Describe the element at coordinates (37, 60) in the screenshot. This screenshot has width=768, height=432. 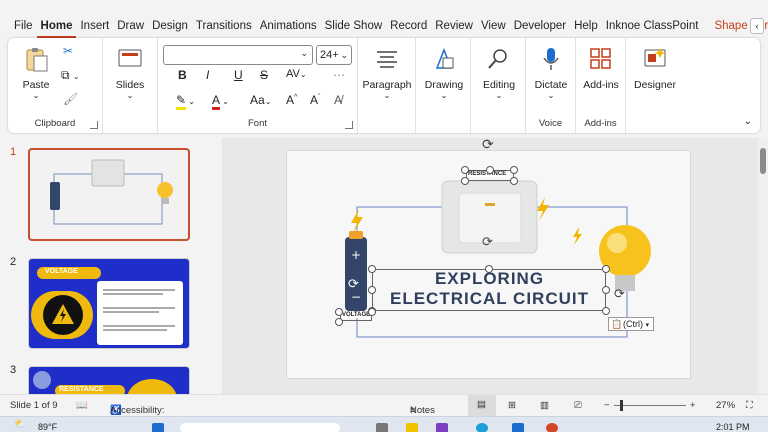
I see `paste-icon` at that location.